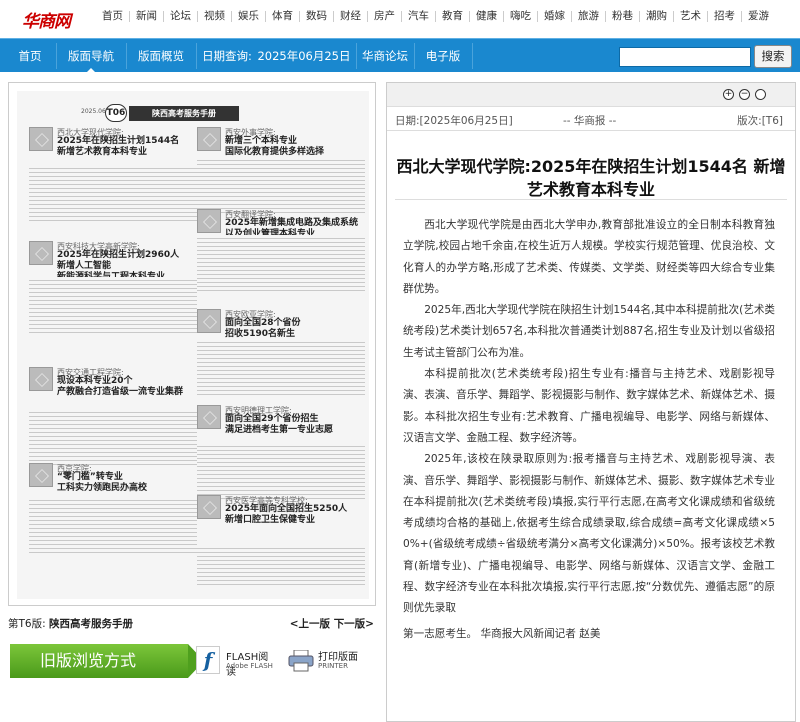 The height and width of the screenshot is (722, 800). Describe the element at coordinates (443, 56) in the screenshot. I see `nav-epaper: 电子版` at that location.